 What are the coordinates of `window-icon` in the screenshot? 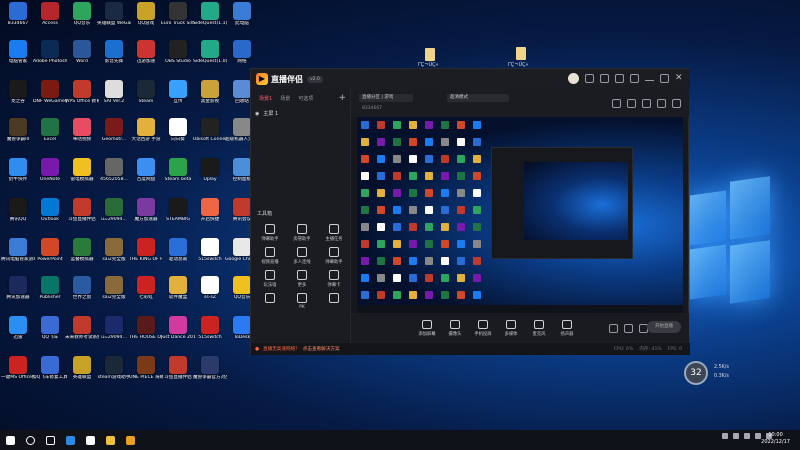 It's located at (661, 103).